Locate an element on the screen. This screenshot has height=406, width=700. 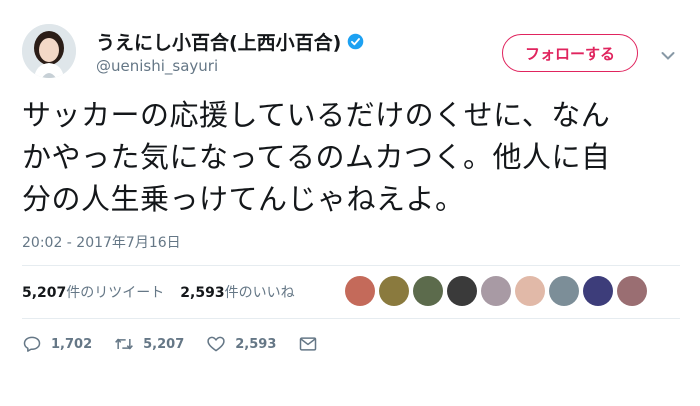
direct-message-button is located at coordinates (312, 344).